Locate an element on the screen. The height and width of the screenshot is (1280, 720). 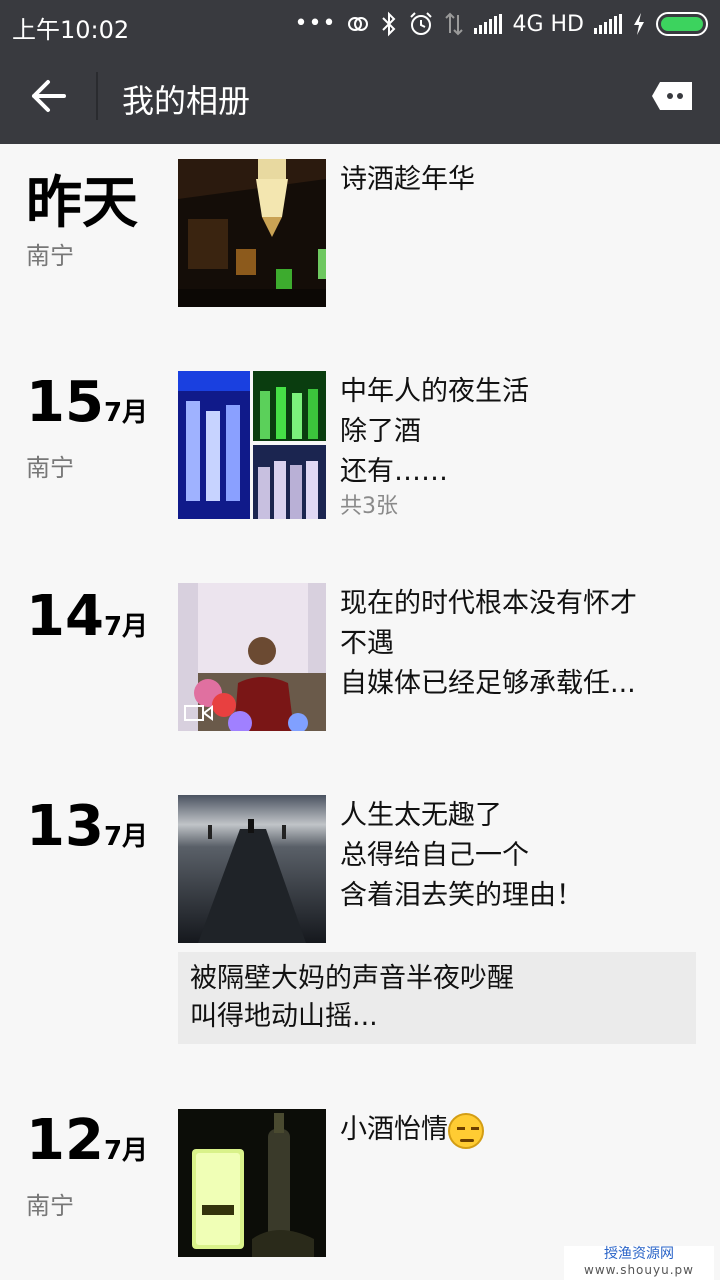
charging-icon is located at coordinates (639, 24).